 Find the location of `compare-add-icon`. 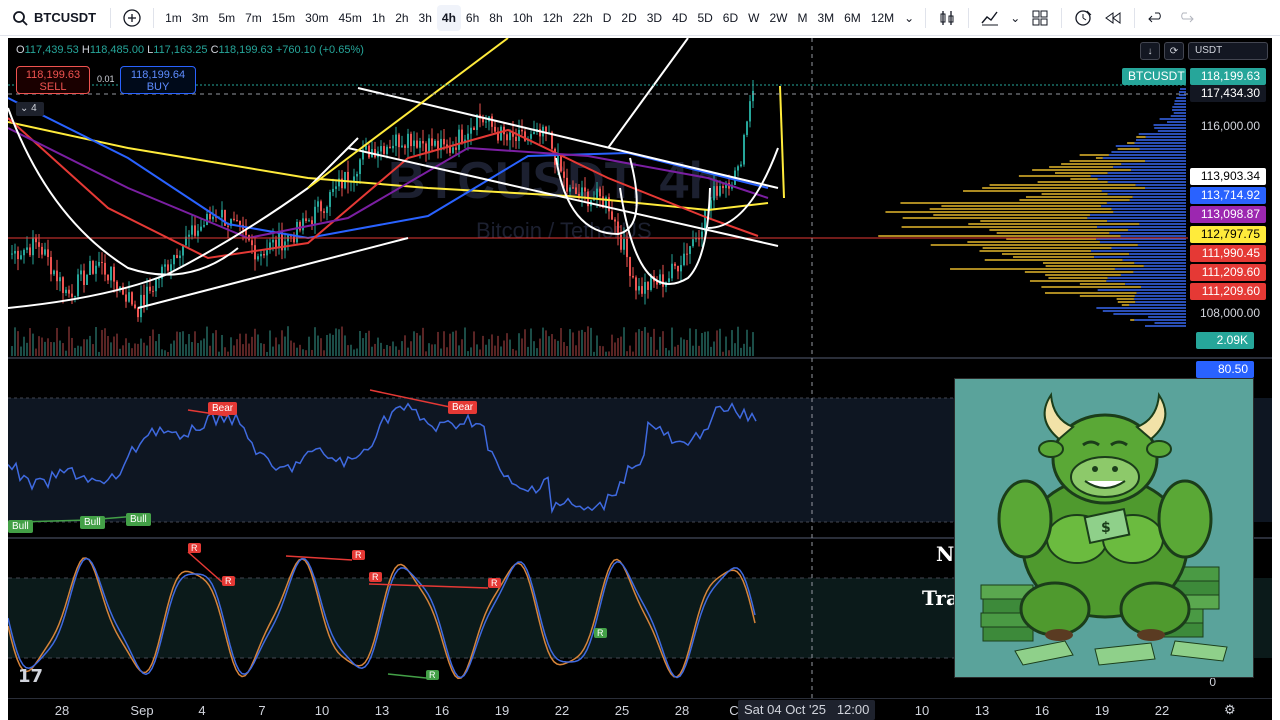

compare-add-icon is located at coordinates (132, 18).